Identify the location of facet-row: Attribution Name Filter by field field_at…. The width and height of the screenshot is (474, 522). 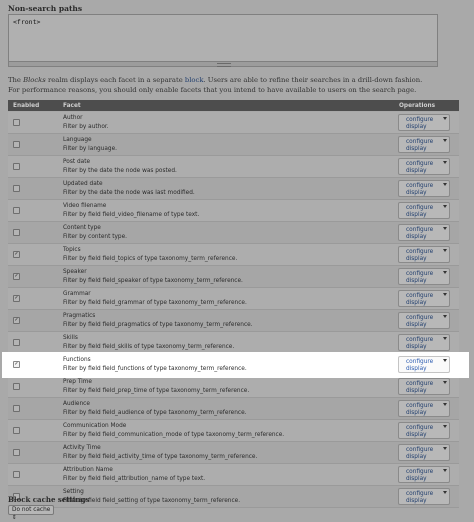
(233, 475).